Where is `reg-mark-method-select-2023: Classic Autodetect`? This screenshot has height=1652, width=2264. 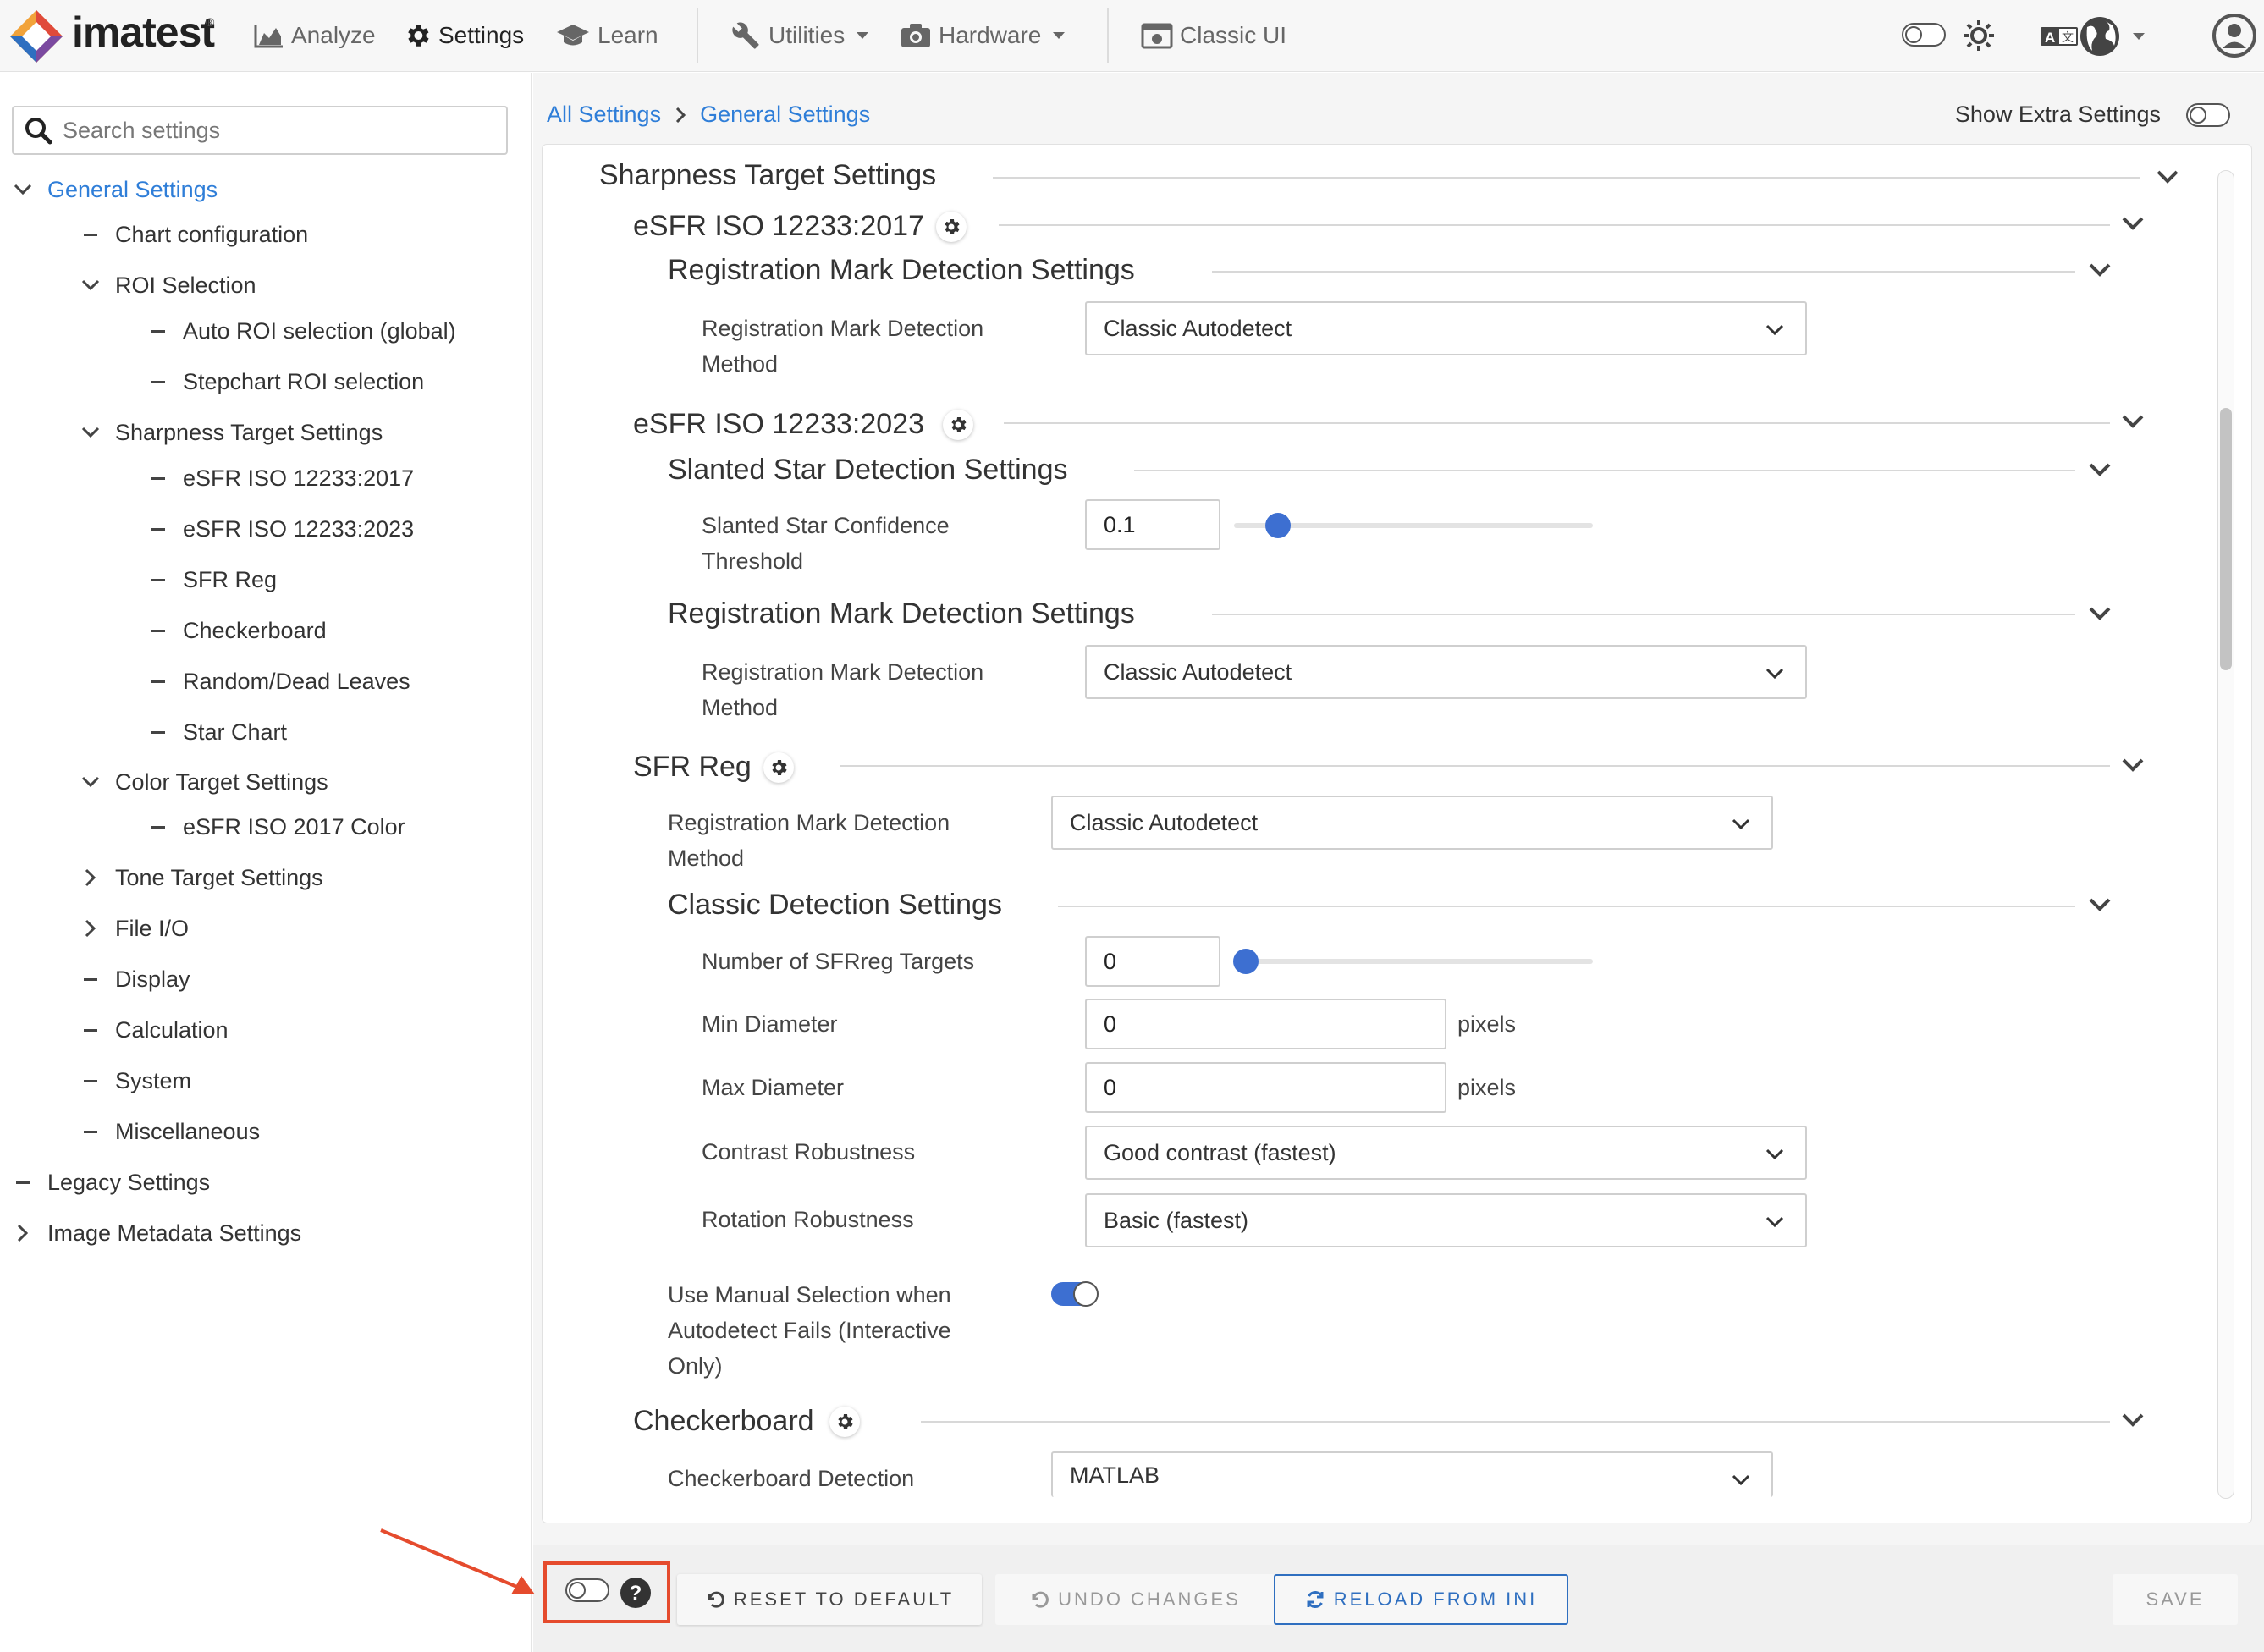
reg-mark-method-select-2023: Classic Autodetect is located at coordinates (1446, 672).